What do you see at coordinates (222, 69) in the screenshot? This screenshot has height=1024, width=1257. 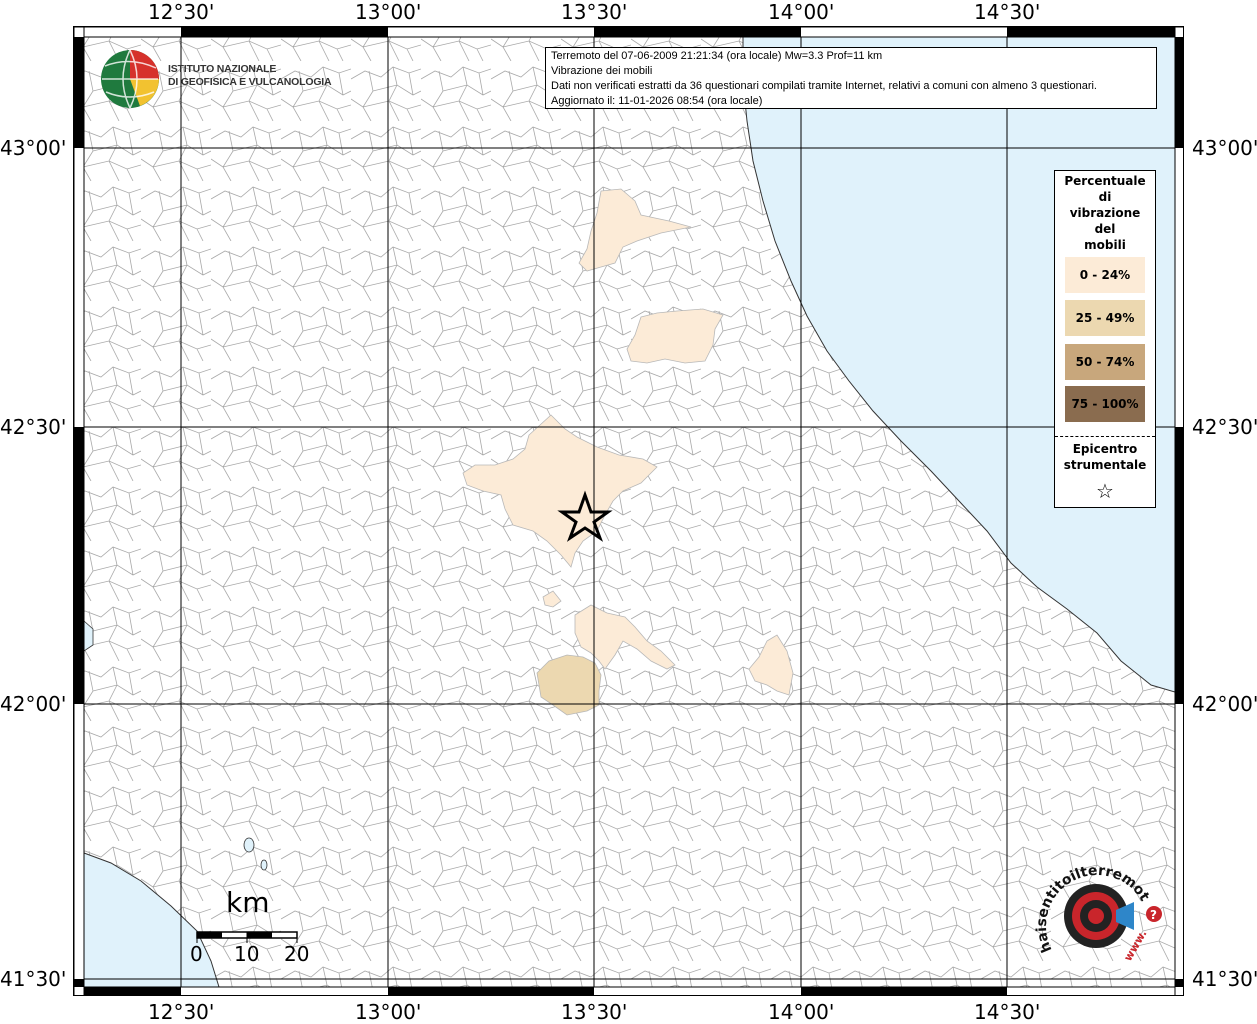 I see `ingv-name-line1: ISTITUTO NAZIONALE` at bounding box center [222, 69].